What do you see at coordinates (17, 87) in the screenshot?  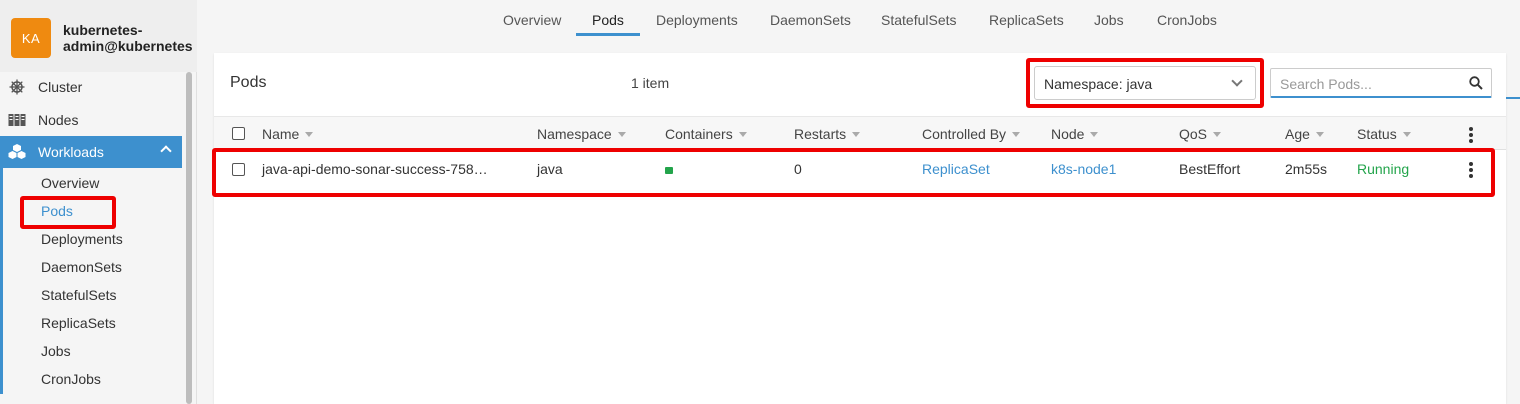 I see `helm-wheel-icon` at bounding box center [17, 87].